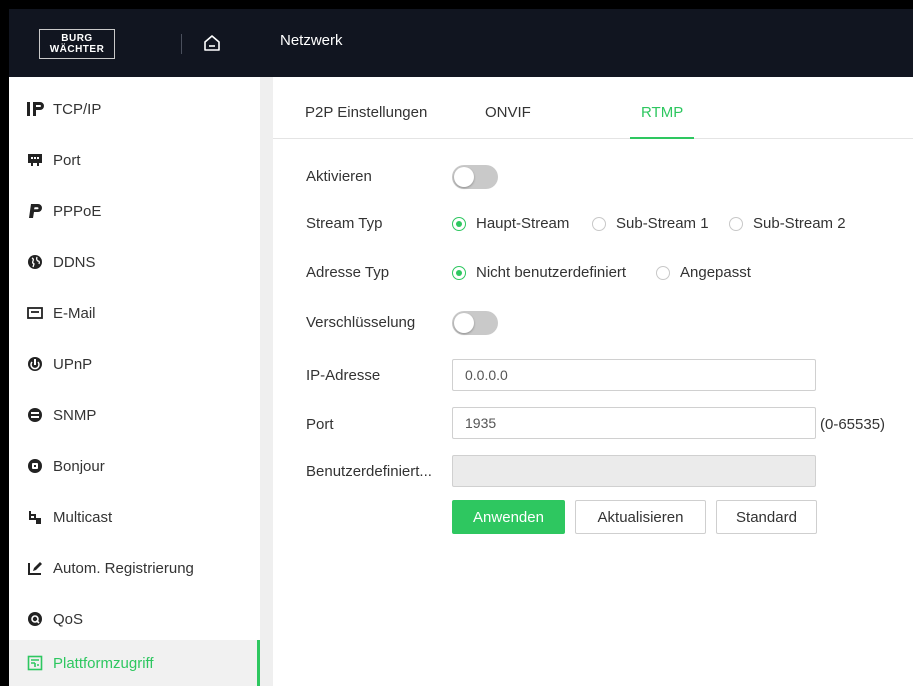  Describe the element at coordinates (77, 49) in the screenshot. I see `brand-logo-line2: WÄCHTER` at that location.